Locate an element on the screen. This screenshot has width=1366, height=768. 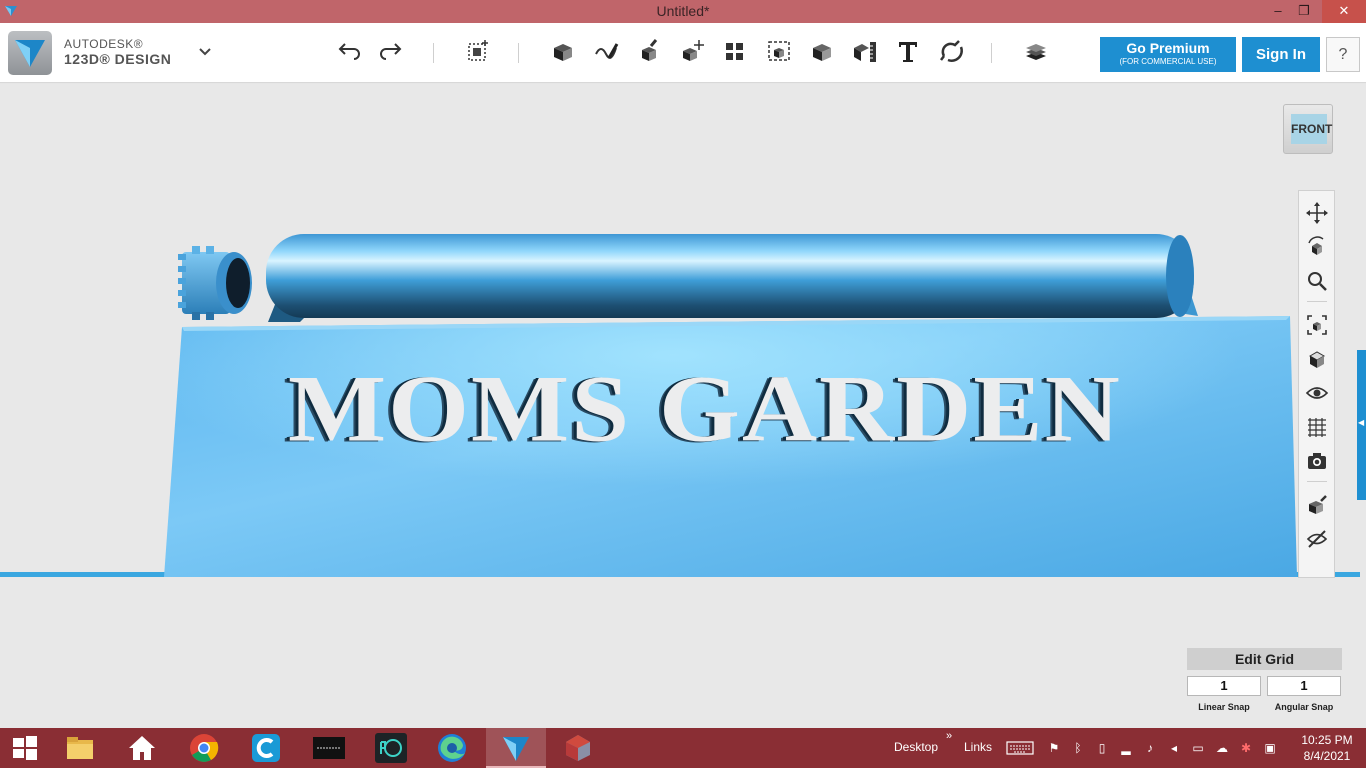
orbit-icon is located at coordinates (1316, 245).